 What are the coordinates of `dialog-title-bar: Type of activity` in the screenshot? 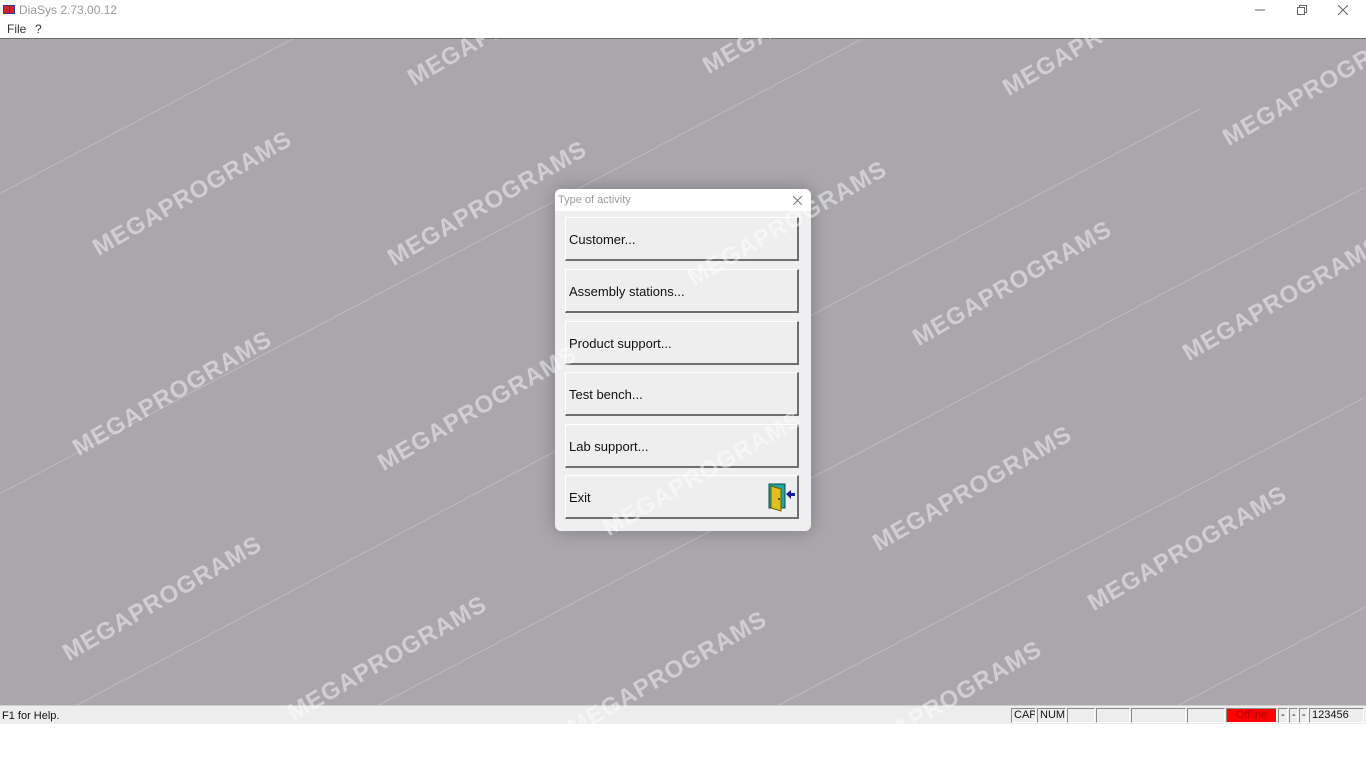 It's located at (683, 200).